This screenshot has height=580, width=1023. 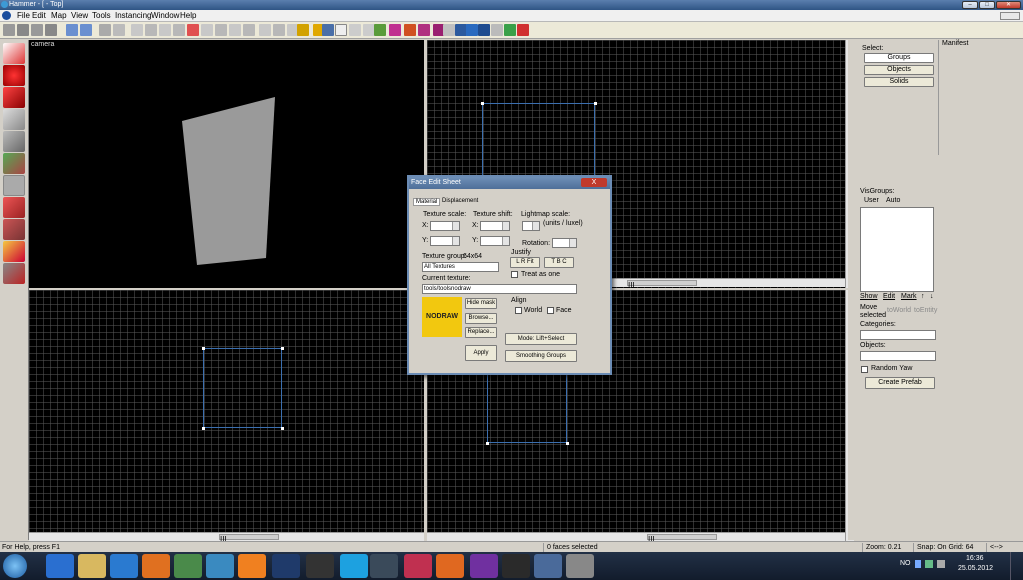 What do you see at coordinates (354, 566) in the screenshot?
I see `skype-taskbar-icon` at bounding box center [354, 566].